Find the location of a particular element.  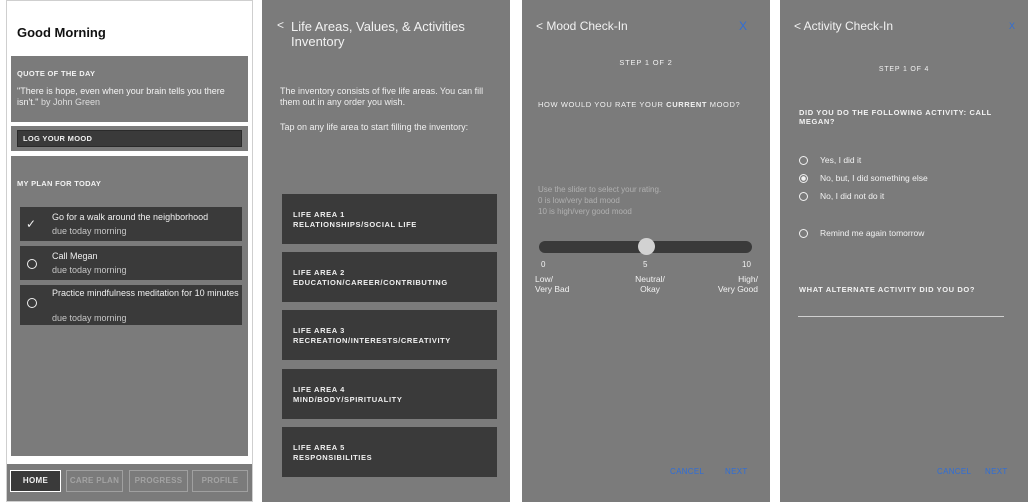

step-indicator: STEP 1 OF 2 is located at coordinates (646, 62).